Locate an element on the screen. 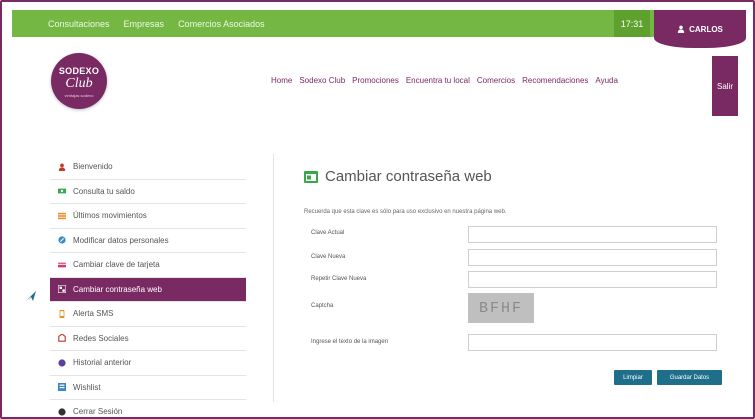 This screenshot has width=755, height=419. captcha-image: BFHF is located at coordinates (501, 308).